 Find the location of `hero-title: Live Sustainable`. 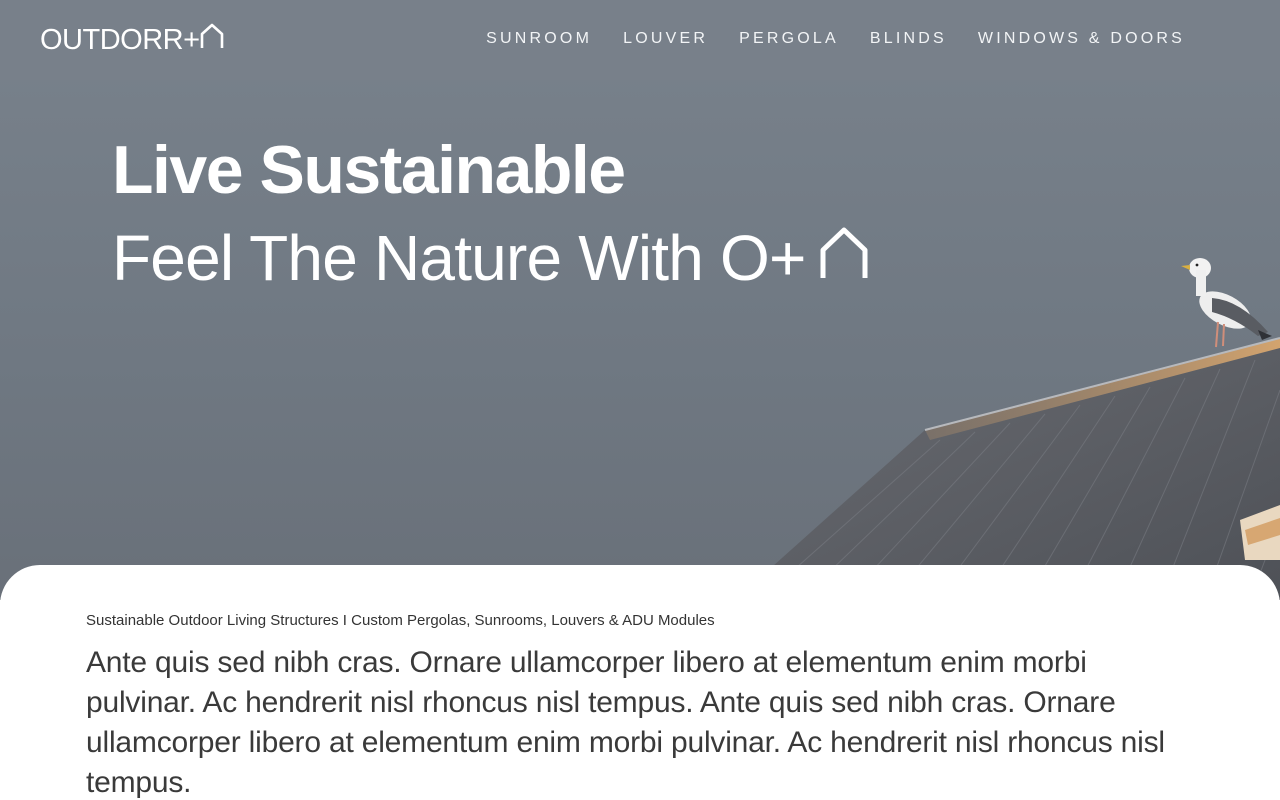

hero-title: Live Sustainable is located at coordinates (369, 170).